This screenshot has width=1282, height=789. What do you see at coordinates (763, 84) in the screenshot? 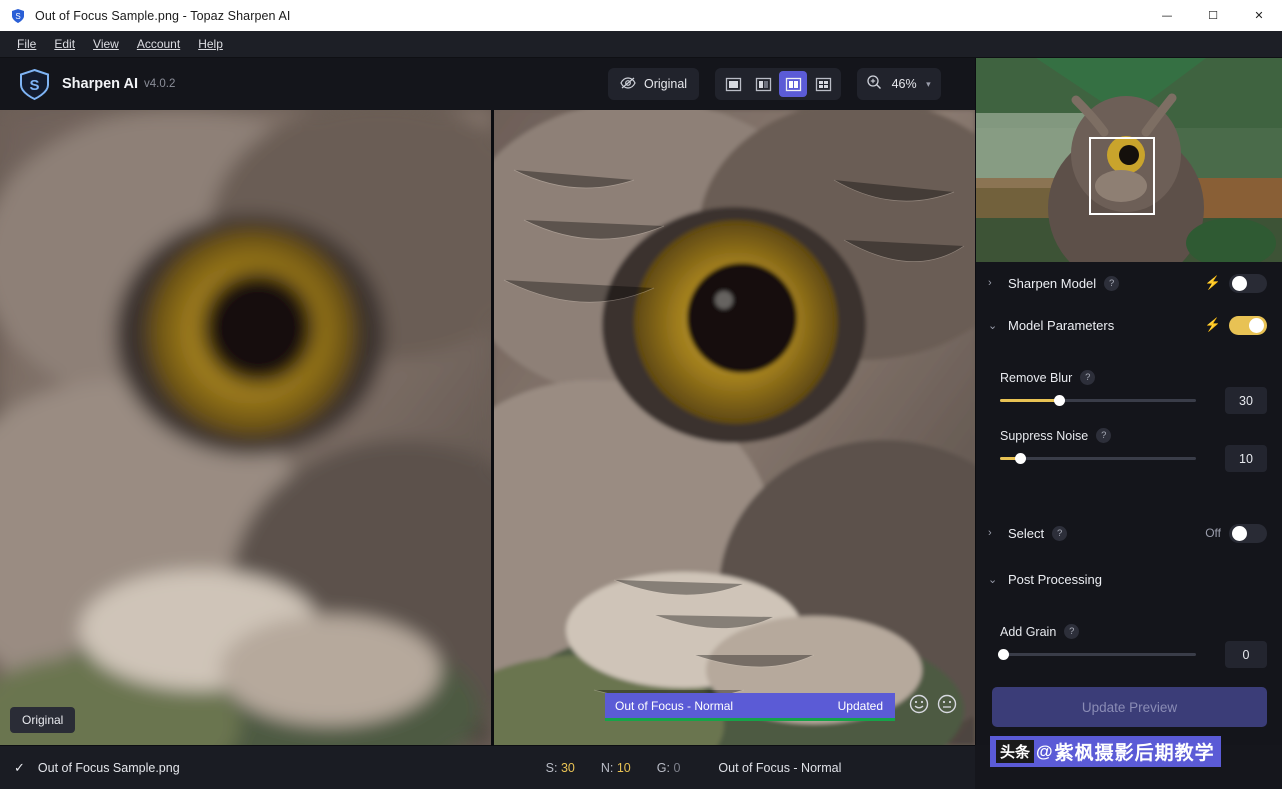
I see `view-mode-split` at bounding box center [763, 84].